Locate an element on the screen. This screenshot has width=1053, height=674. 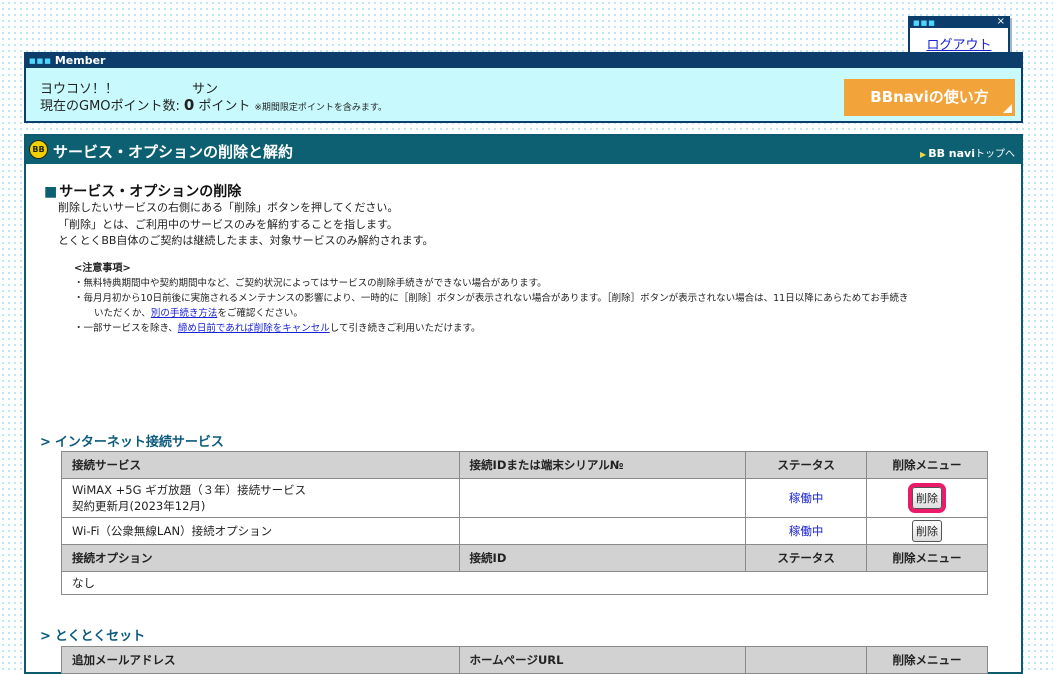
notes-heading: <注意事項> is located at coordinates (102, 268).